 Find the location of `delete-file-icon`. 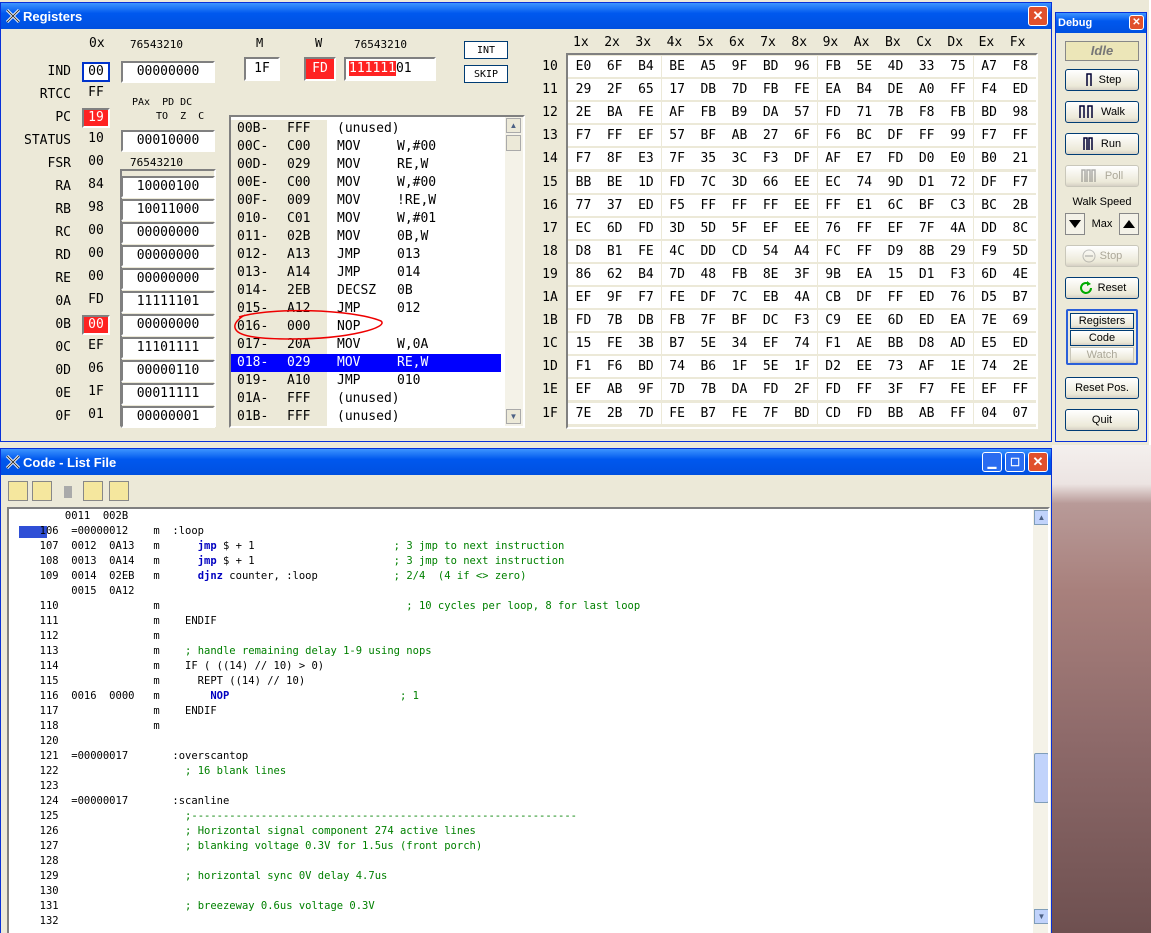

delete-file-icon is located at coordinates (68, 491).